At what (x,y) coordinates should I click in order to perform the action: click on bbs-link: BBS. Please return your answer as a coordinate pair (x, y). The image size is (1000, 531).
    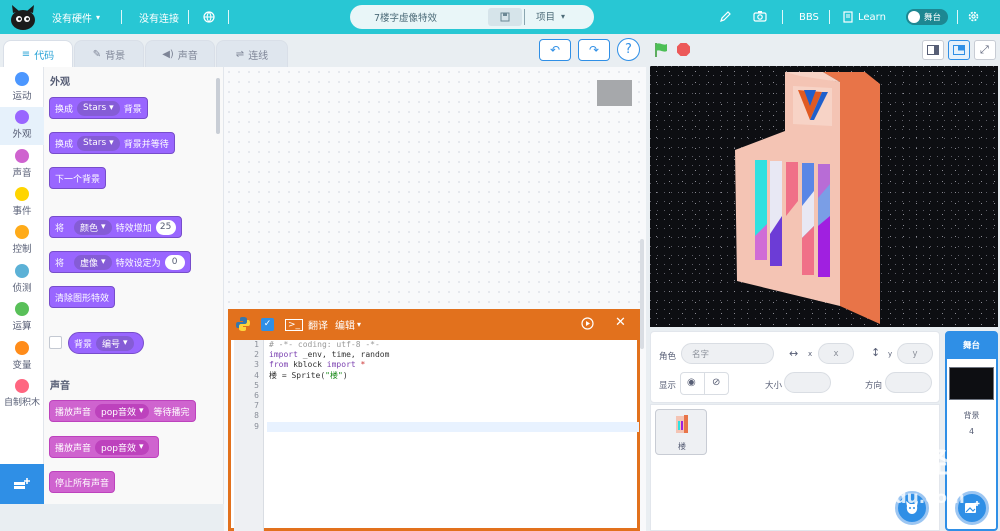
    Looking at the image, I should click on (809, 17).